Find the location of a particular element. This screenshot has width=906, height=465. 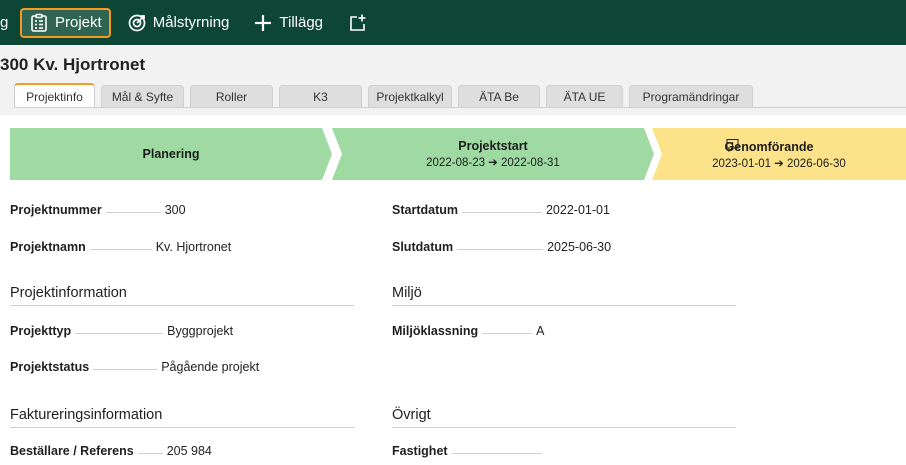

plus-icon is located at coordinates (263, 23).